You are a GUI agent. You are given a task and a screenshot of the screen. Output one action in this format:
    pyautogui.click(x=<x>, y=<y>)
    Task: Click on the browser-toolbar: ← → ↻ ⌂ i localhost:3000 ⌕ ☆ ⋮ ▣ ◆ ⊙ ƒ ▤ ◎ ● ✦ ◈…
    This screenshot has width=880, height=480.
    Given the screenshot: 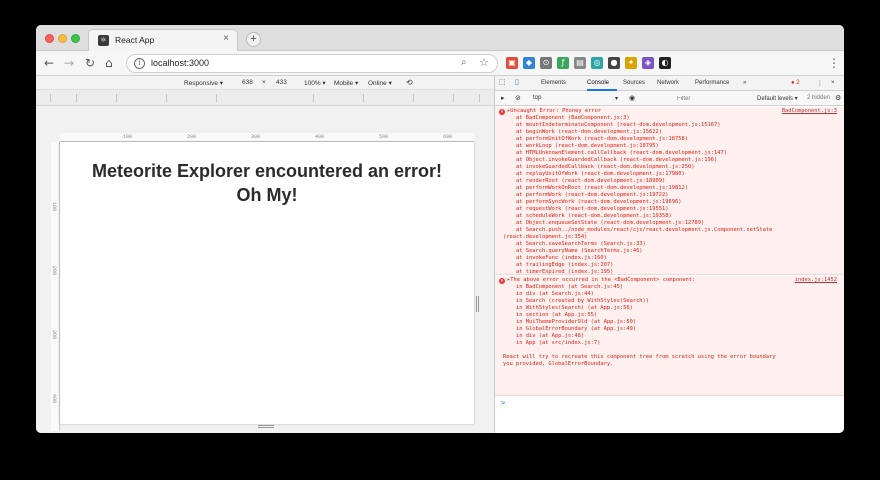 What is the action you would take?
    pyautogui.click(x=440, y=63)
    